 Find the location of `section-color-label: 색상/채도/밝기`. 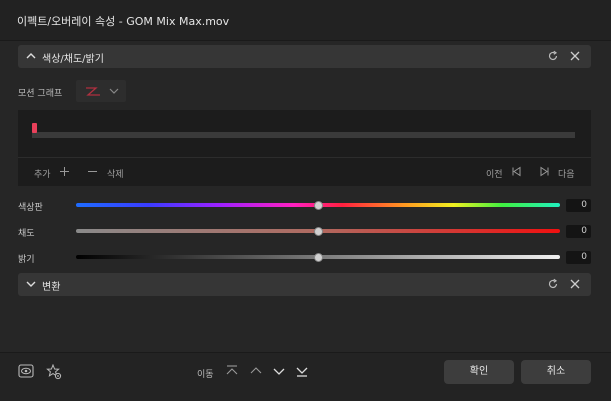

section-color-label: 색상/채도/밝기 is located at coordinates (73, 59).